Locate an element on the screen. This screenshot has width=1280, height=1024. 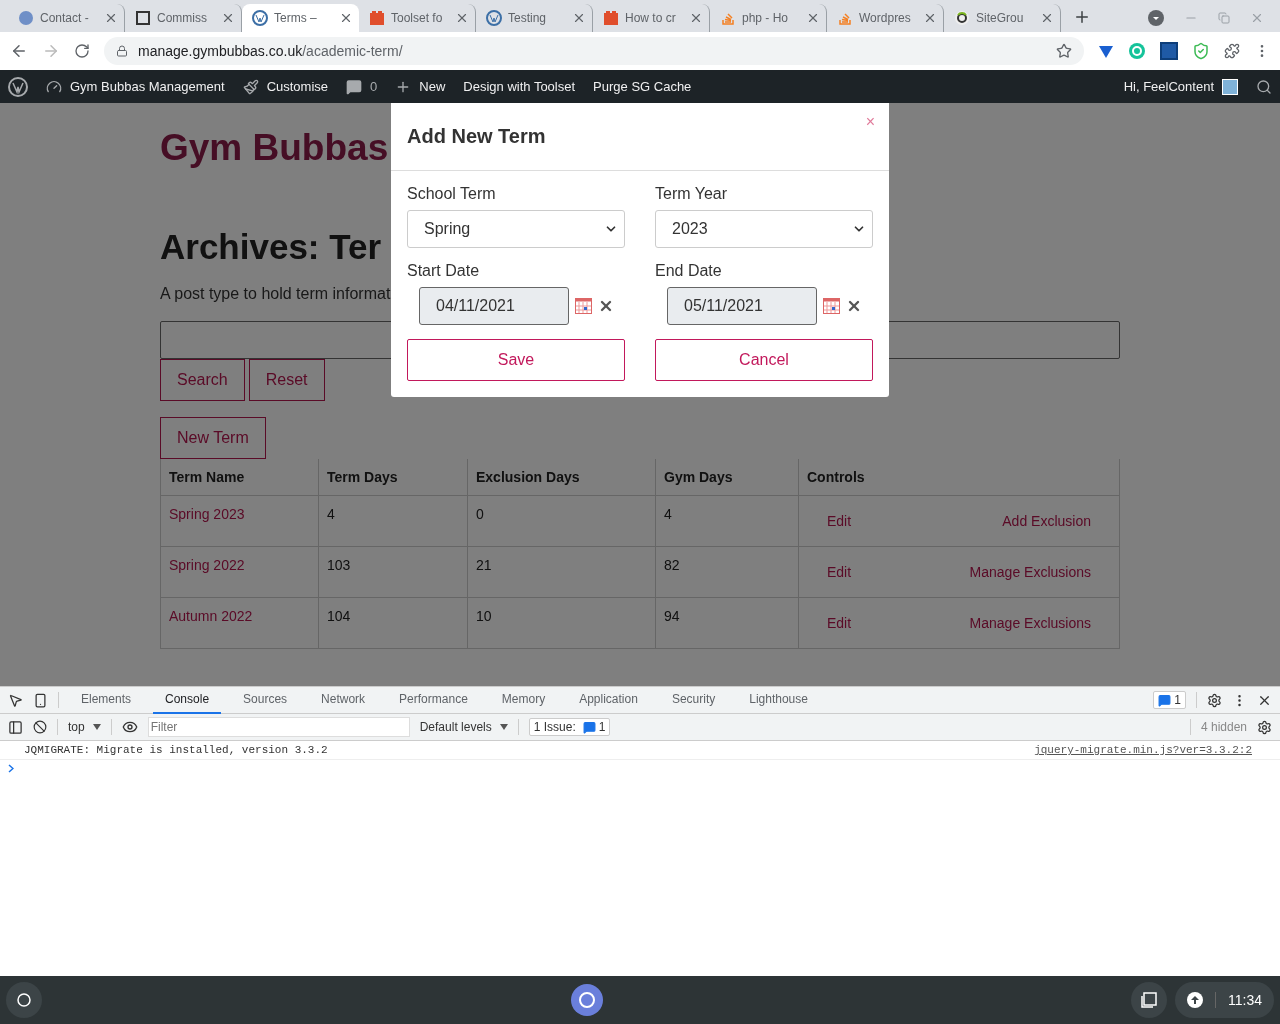
status-tray: 11:34 is located at coordinates (1224, 1000).